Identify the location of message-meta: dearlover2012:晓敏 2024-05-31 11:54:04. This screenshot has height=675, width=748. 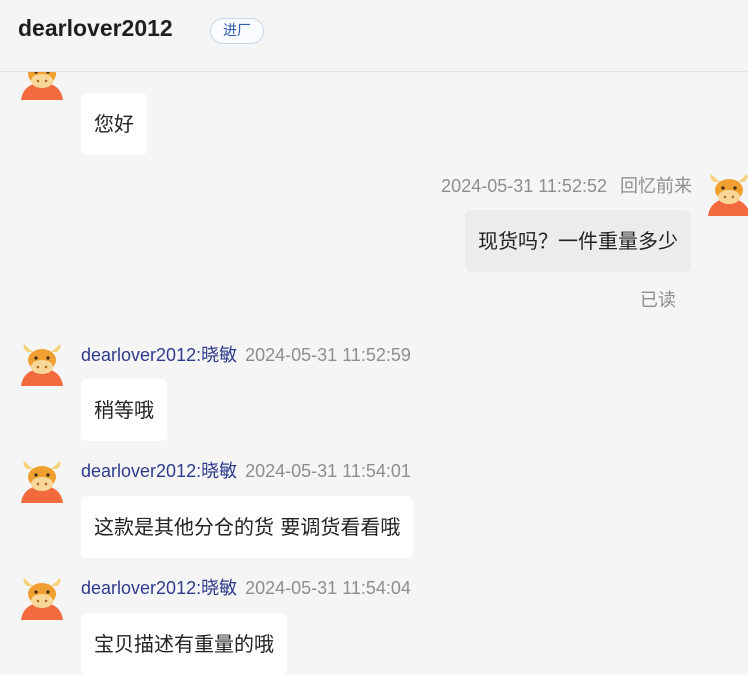
(246, 587).